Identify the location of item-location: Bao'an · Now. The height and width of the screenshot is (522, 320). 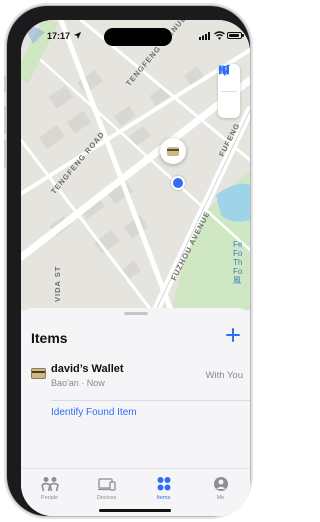
(78, 383).